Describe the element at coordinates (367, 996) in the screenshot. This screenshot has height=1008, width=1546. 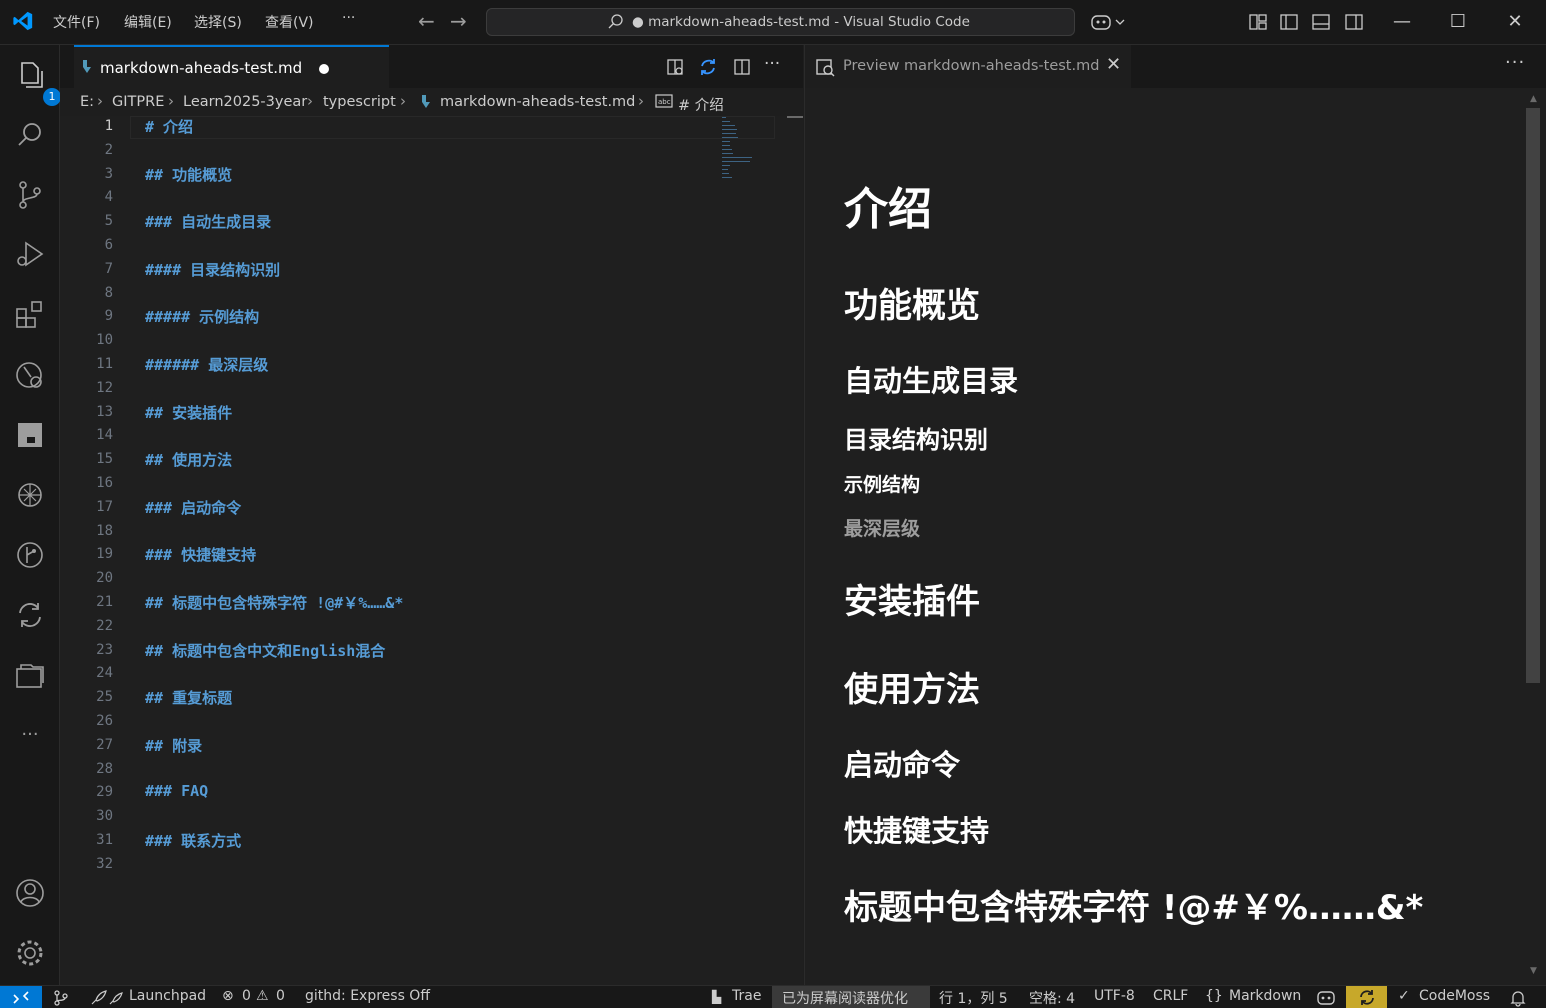
I see `githd-status: githd: Express Off` at that location.